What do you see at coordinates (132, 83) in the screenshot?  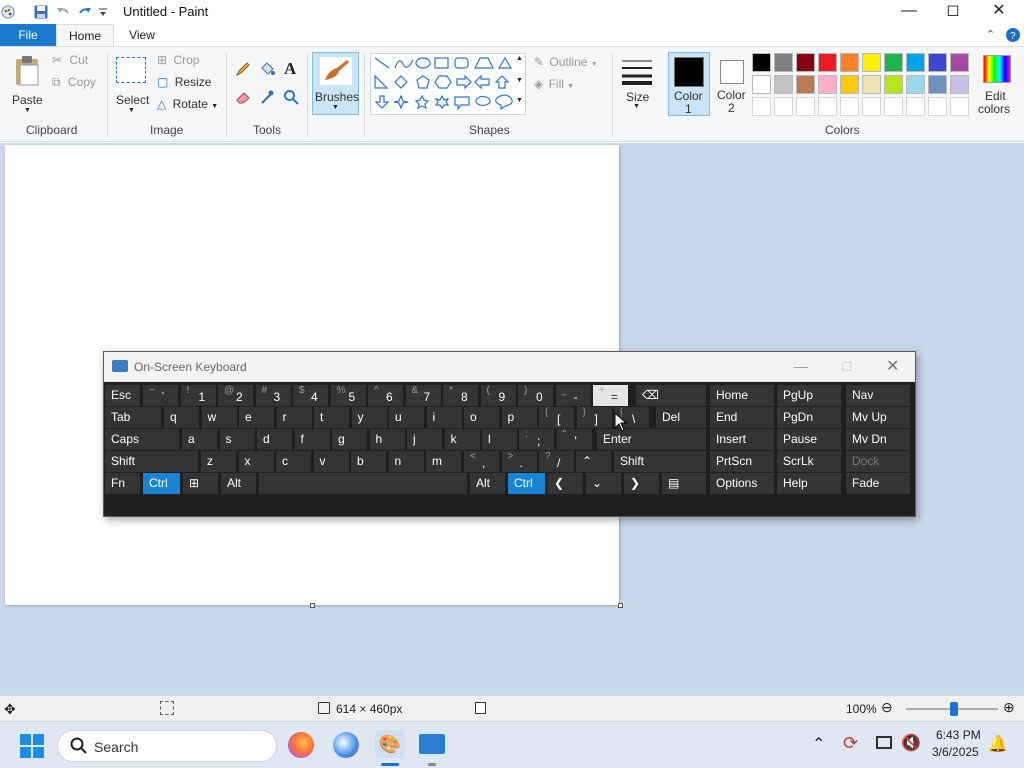 I see `select-button: Select ▼` at bounding box center [132, 83].